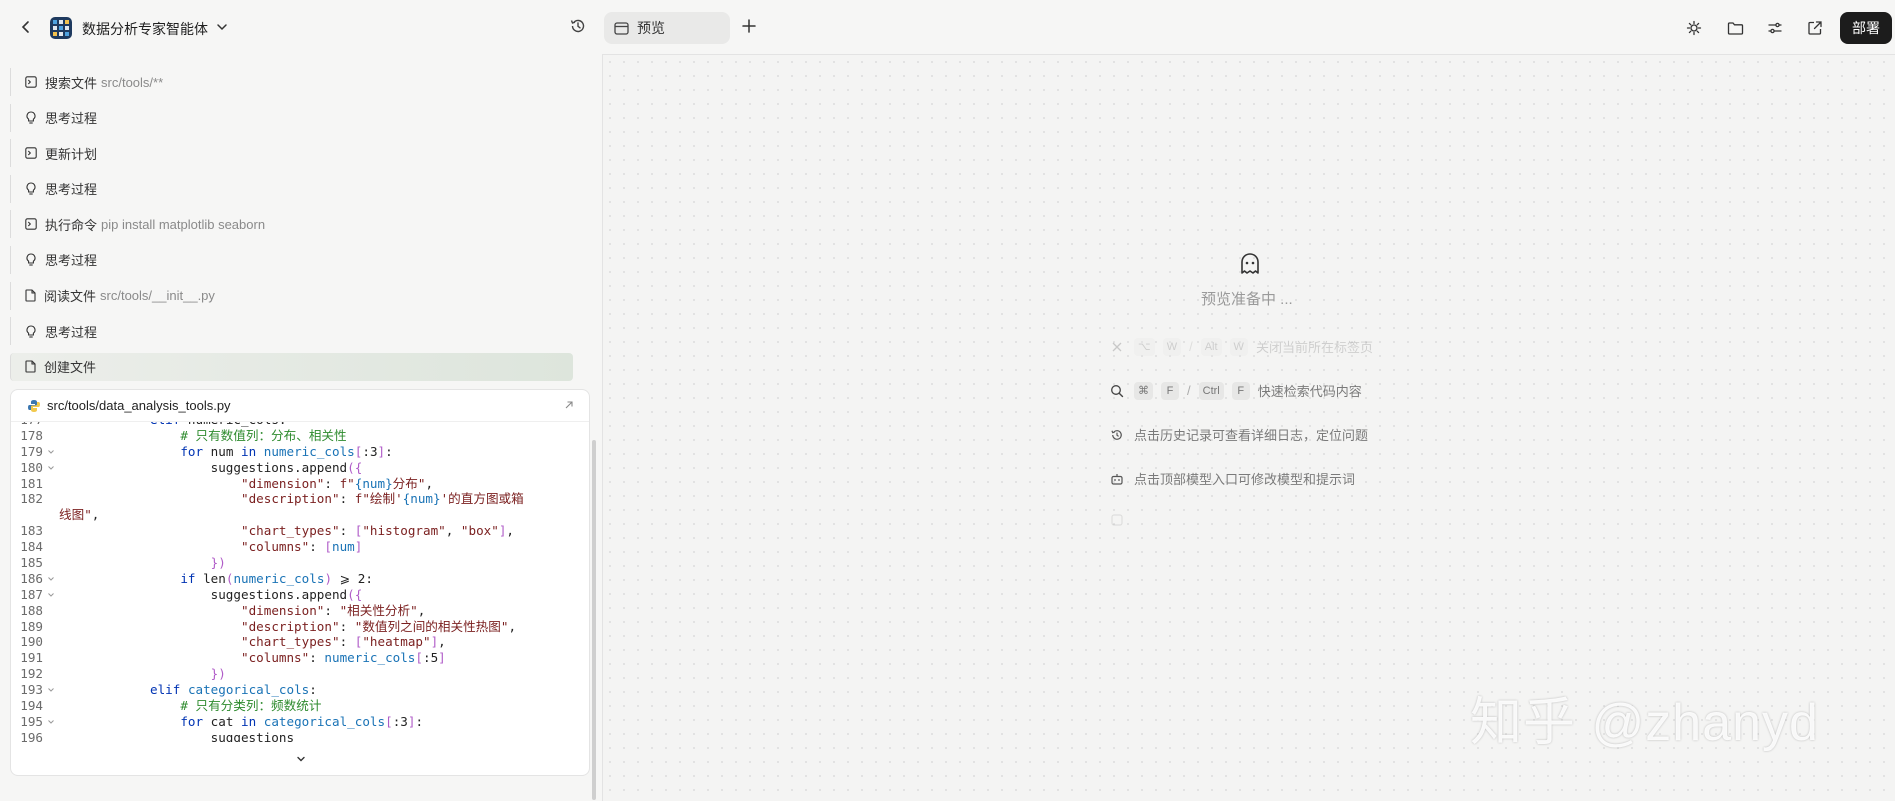 Image resolution: width=1895 pixels, height=801 pixels. I want to click on deploy-button: 部署, so click(1866, 28).